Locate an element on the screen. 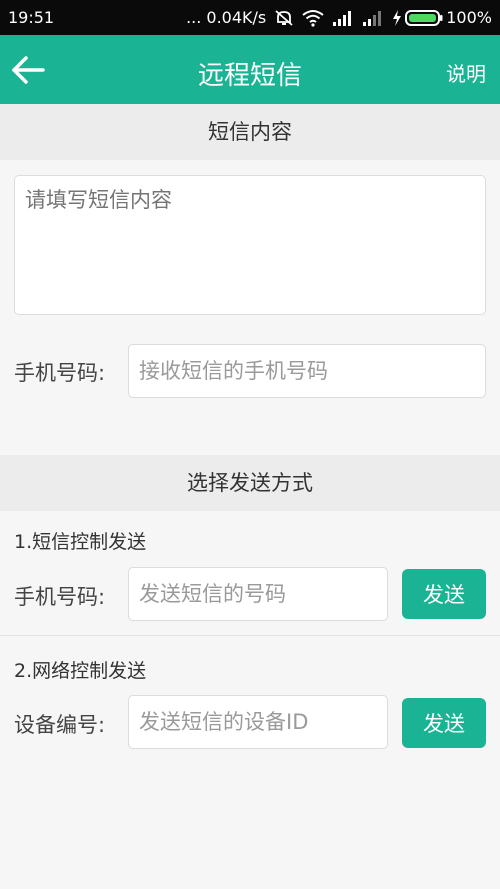 The image size is (500, 889). sms-send-button: 发送 is located at coordinates (444, 594).